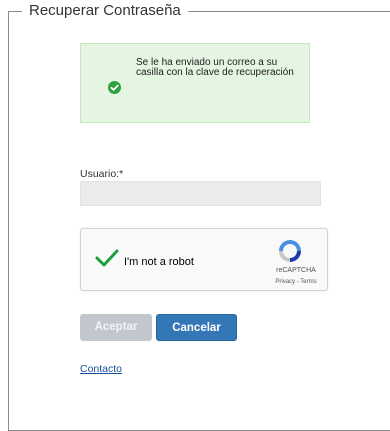  I want to click on contact-link: Contacto, so click(101, 369).